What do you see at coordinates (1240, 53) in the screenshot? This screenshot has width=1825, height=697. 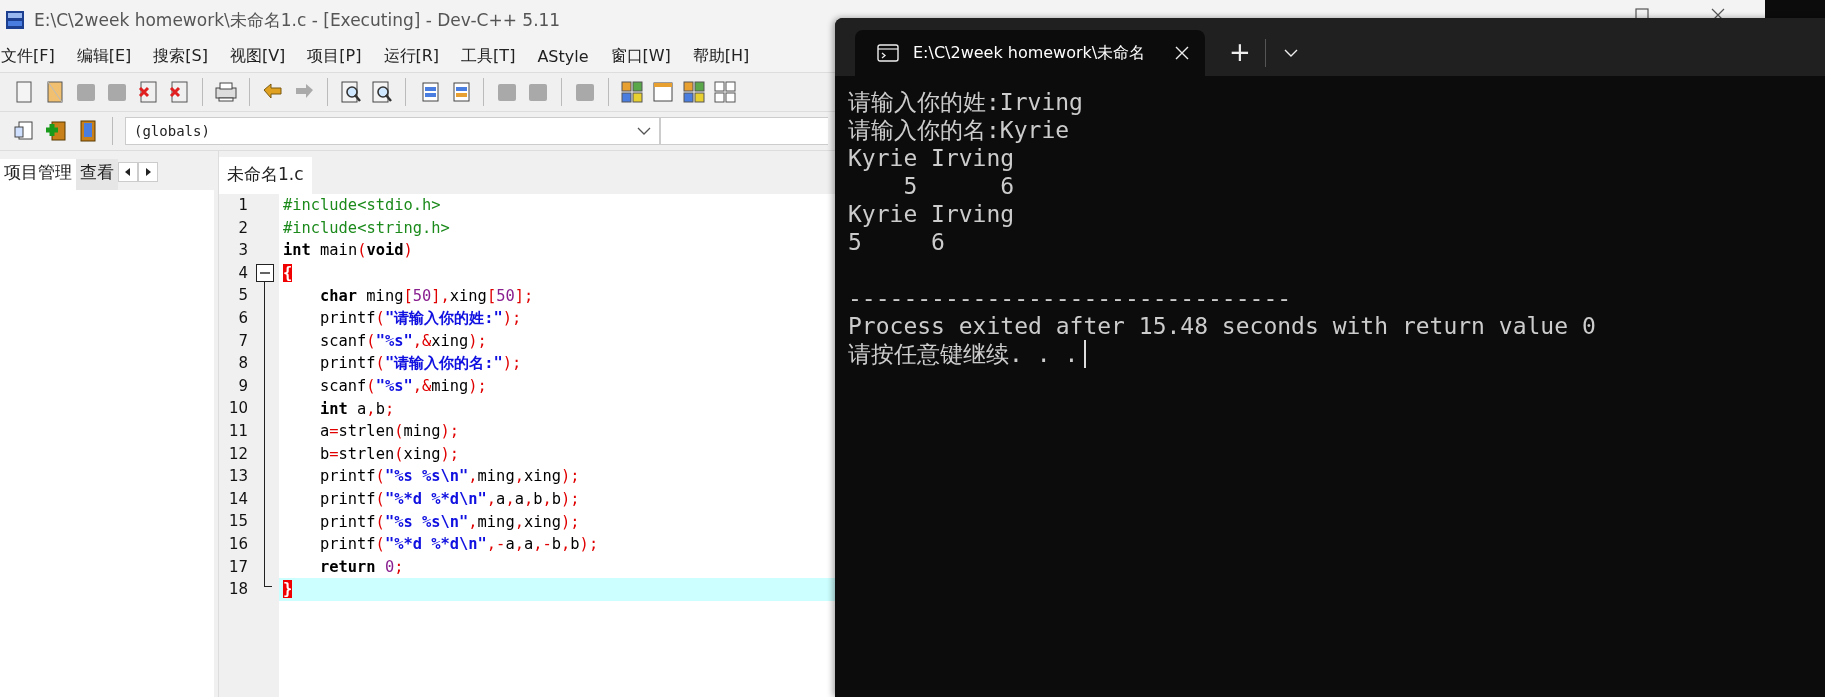 I see `new-tab-button: +` at bounding box center [1240, 53].